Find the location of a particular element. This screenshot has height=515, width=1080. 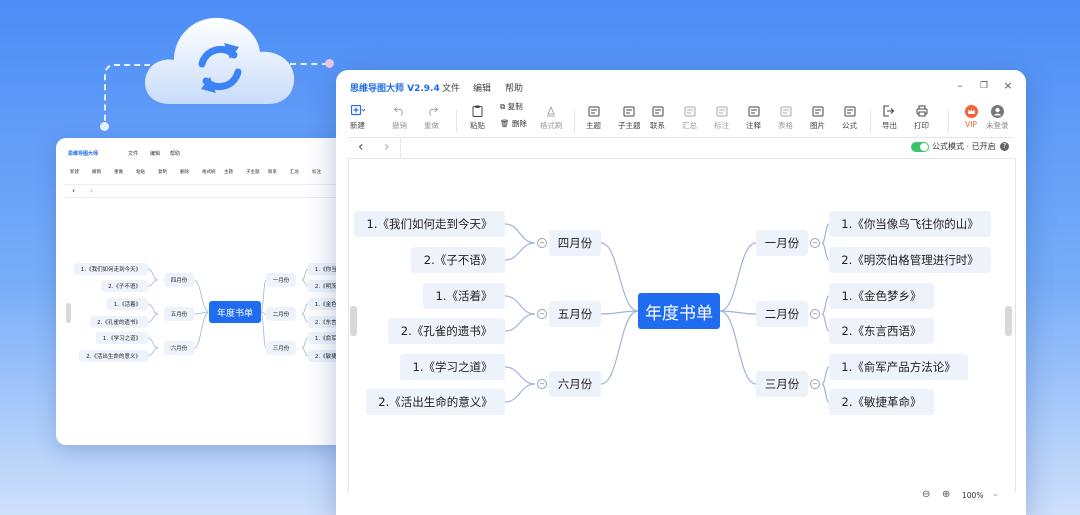

redo-button: 重做 is located at coordinates (431, 117).